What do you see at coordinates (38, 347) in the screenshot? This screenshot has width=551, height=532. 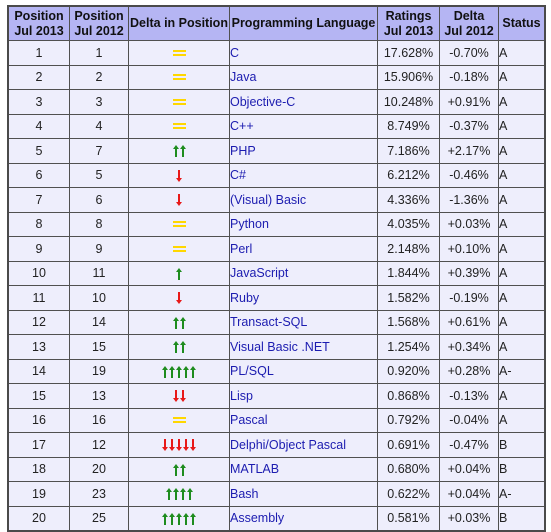 I see `position-2013-cell: 13` at bounding box center [38, 347].